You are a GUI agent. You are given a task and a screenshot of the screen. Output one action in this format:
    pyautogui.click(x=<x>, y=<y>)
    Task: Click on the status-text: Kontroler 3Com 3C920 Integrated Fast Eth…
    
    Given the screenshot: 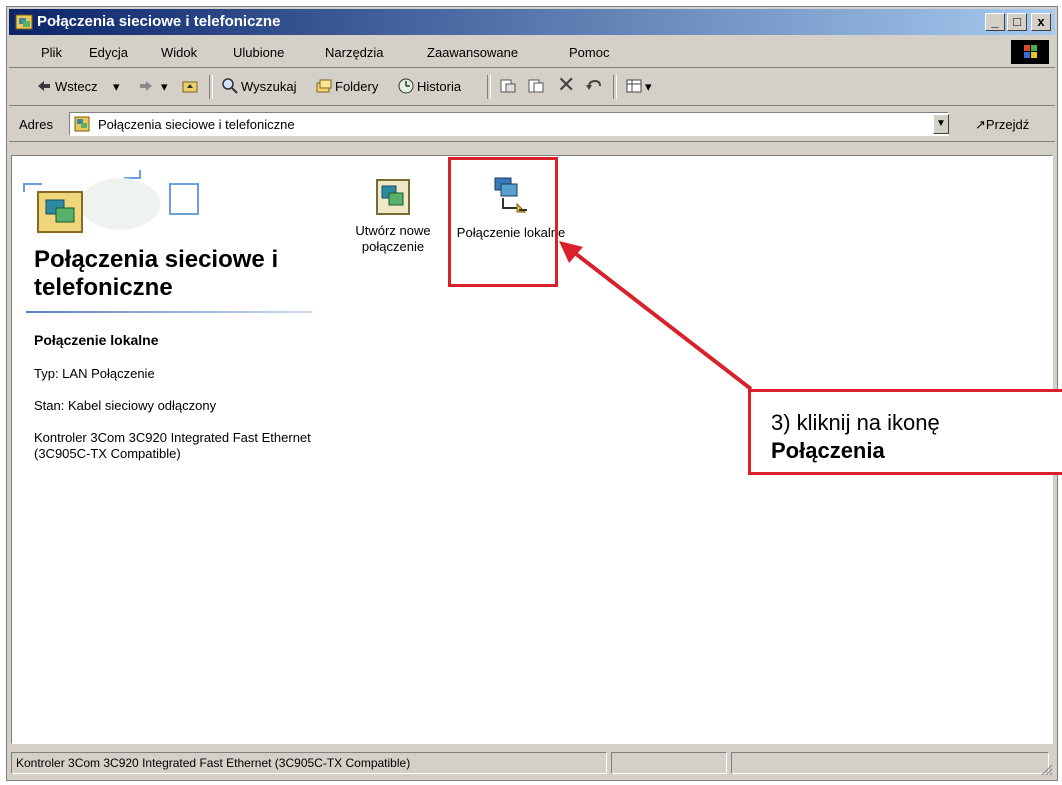 What is the action you would take?
    pyautogui.click(x=309, y=763)
    